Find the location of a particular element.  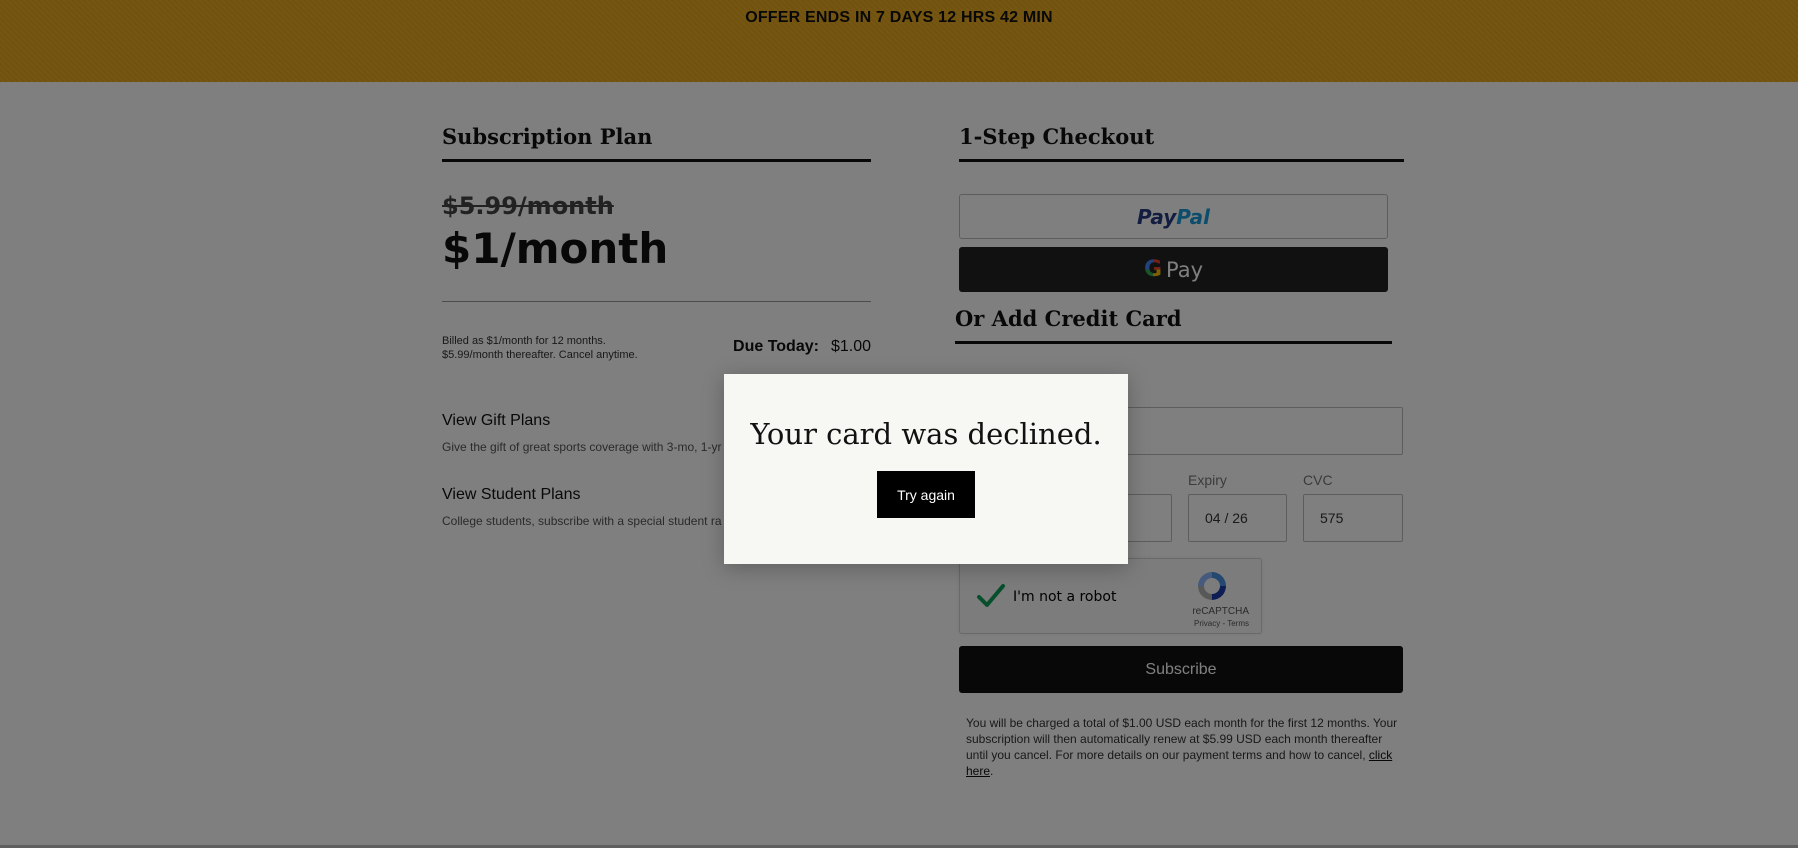

try-again-button: Try again is located at coordinates (926, 494).